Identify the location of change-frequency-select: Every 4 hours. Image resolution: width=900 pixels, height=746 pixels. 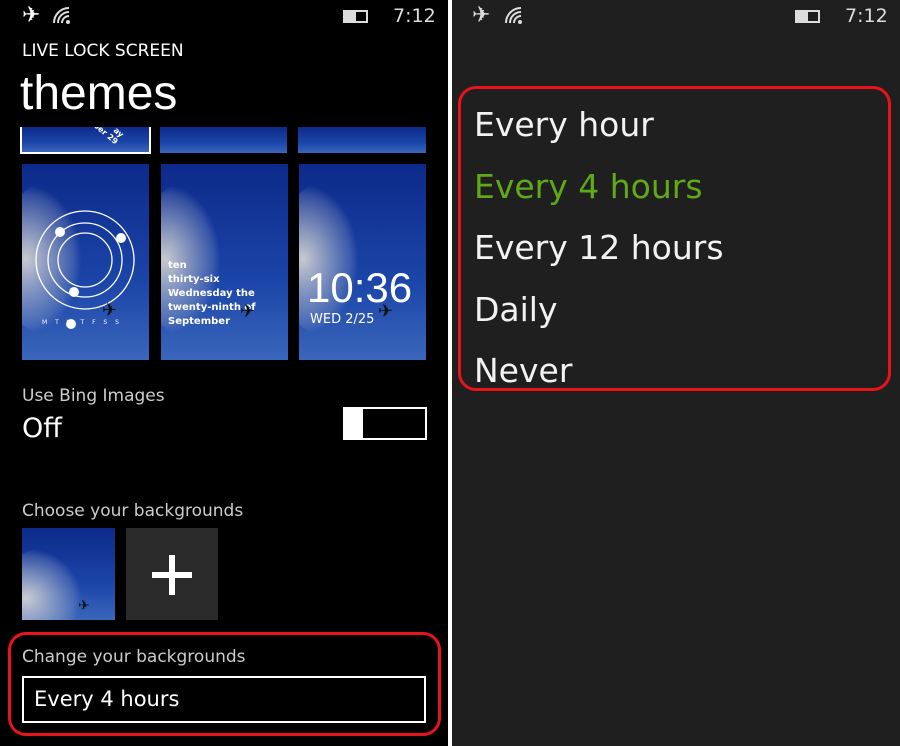
(224, 699).